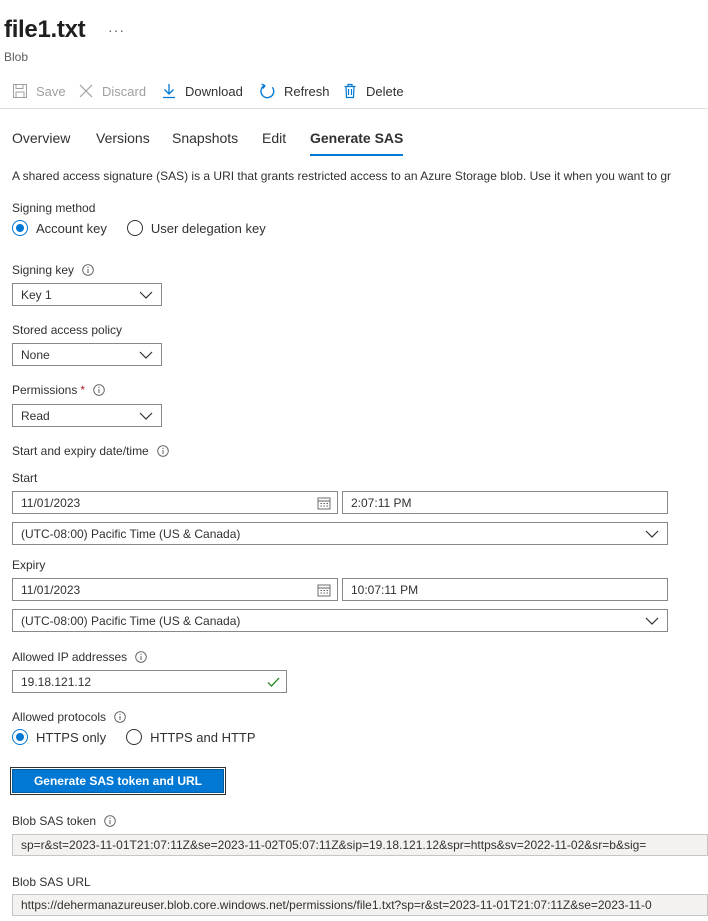  I want to click on user-delegation-key-radio, so click(134, 228).